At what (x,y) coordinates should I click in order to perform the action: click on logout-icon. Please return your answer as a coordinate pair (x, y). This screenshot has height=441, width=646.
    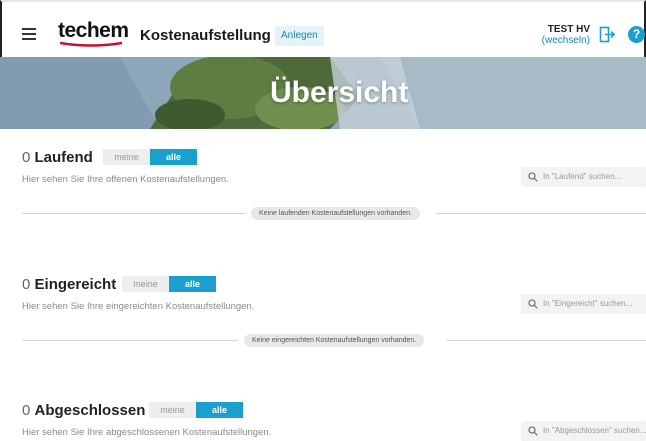
    Looking at the image, I should click on (607, 34).